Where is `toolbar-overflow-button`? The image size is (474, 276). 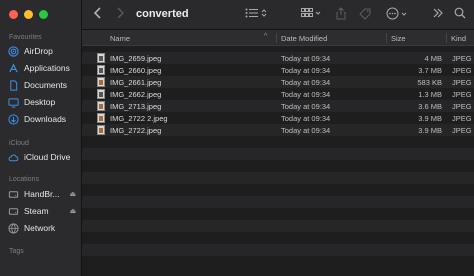 toolbar-overflow-button is located at coordinates (438, 13).